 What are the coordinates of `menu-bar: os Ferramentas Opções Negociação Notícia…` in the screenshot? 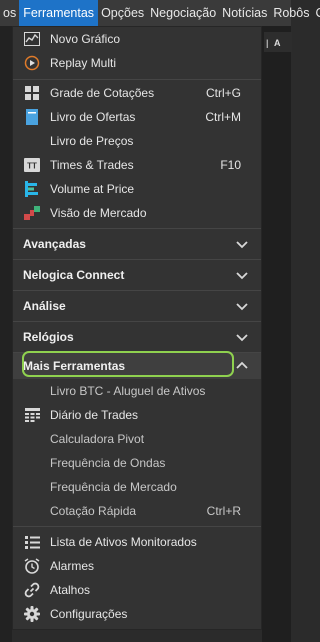 It's located at (160, 13).